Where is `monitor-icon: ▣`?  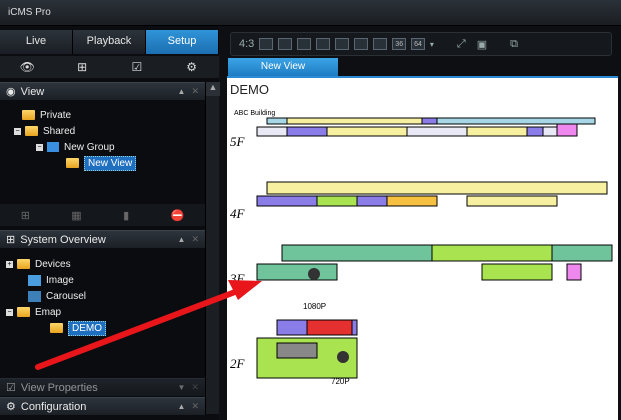 monitor-icon: ▣ is located at coordinates (482, 44).